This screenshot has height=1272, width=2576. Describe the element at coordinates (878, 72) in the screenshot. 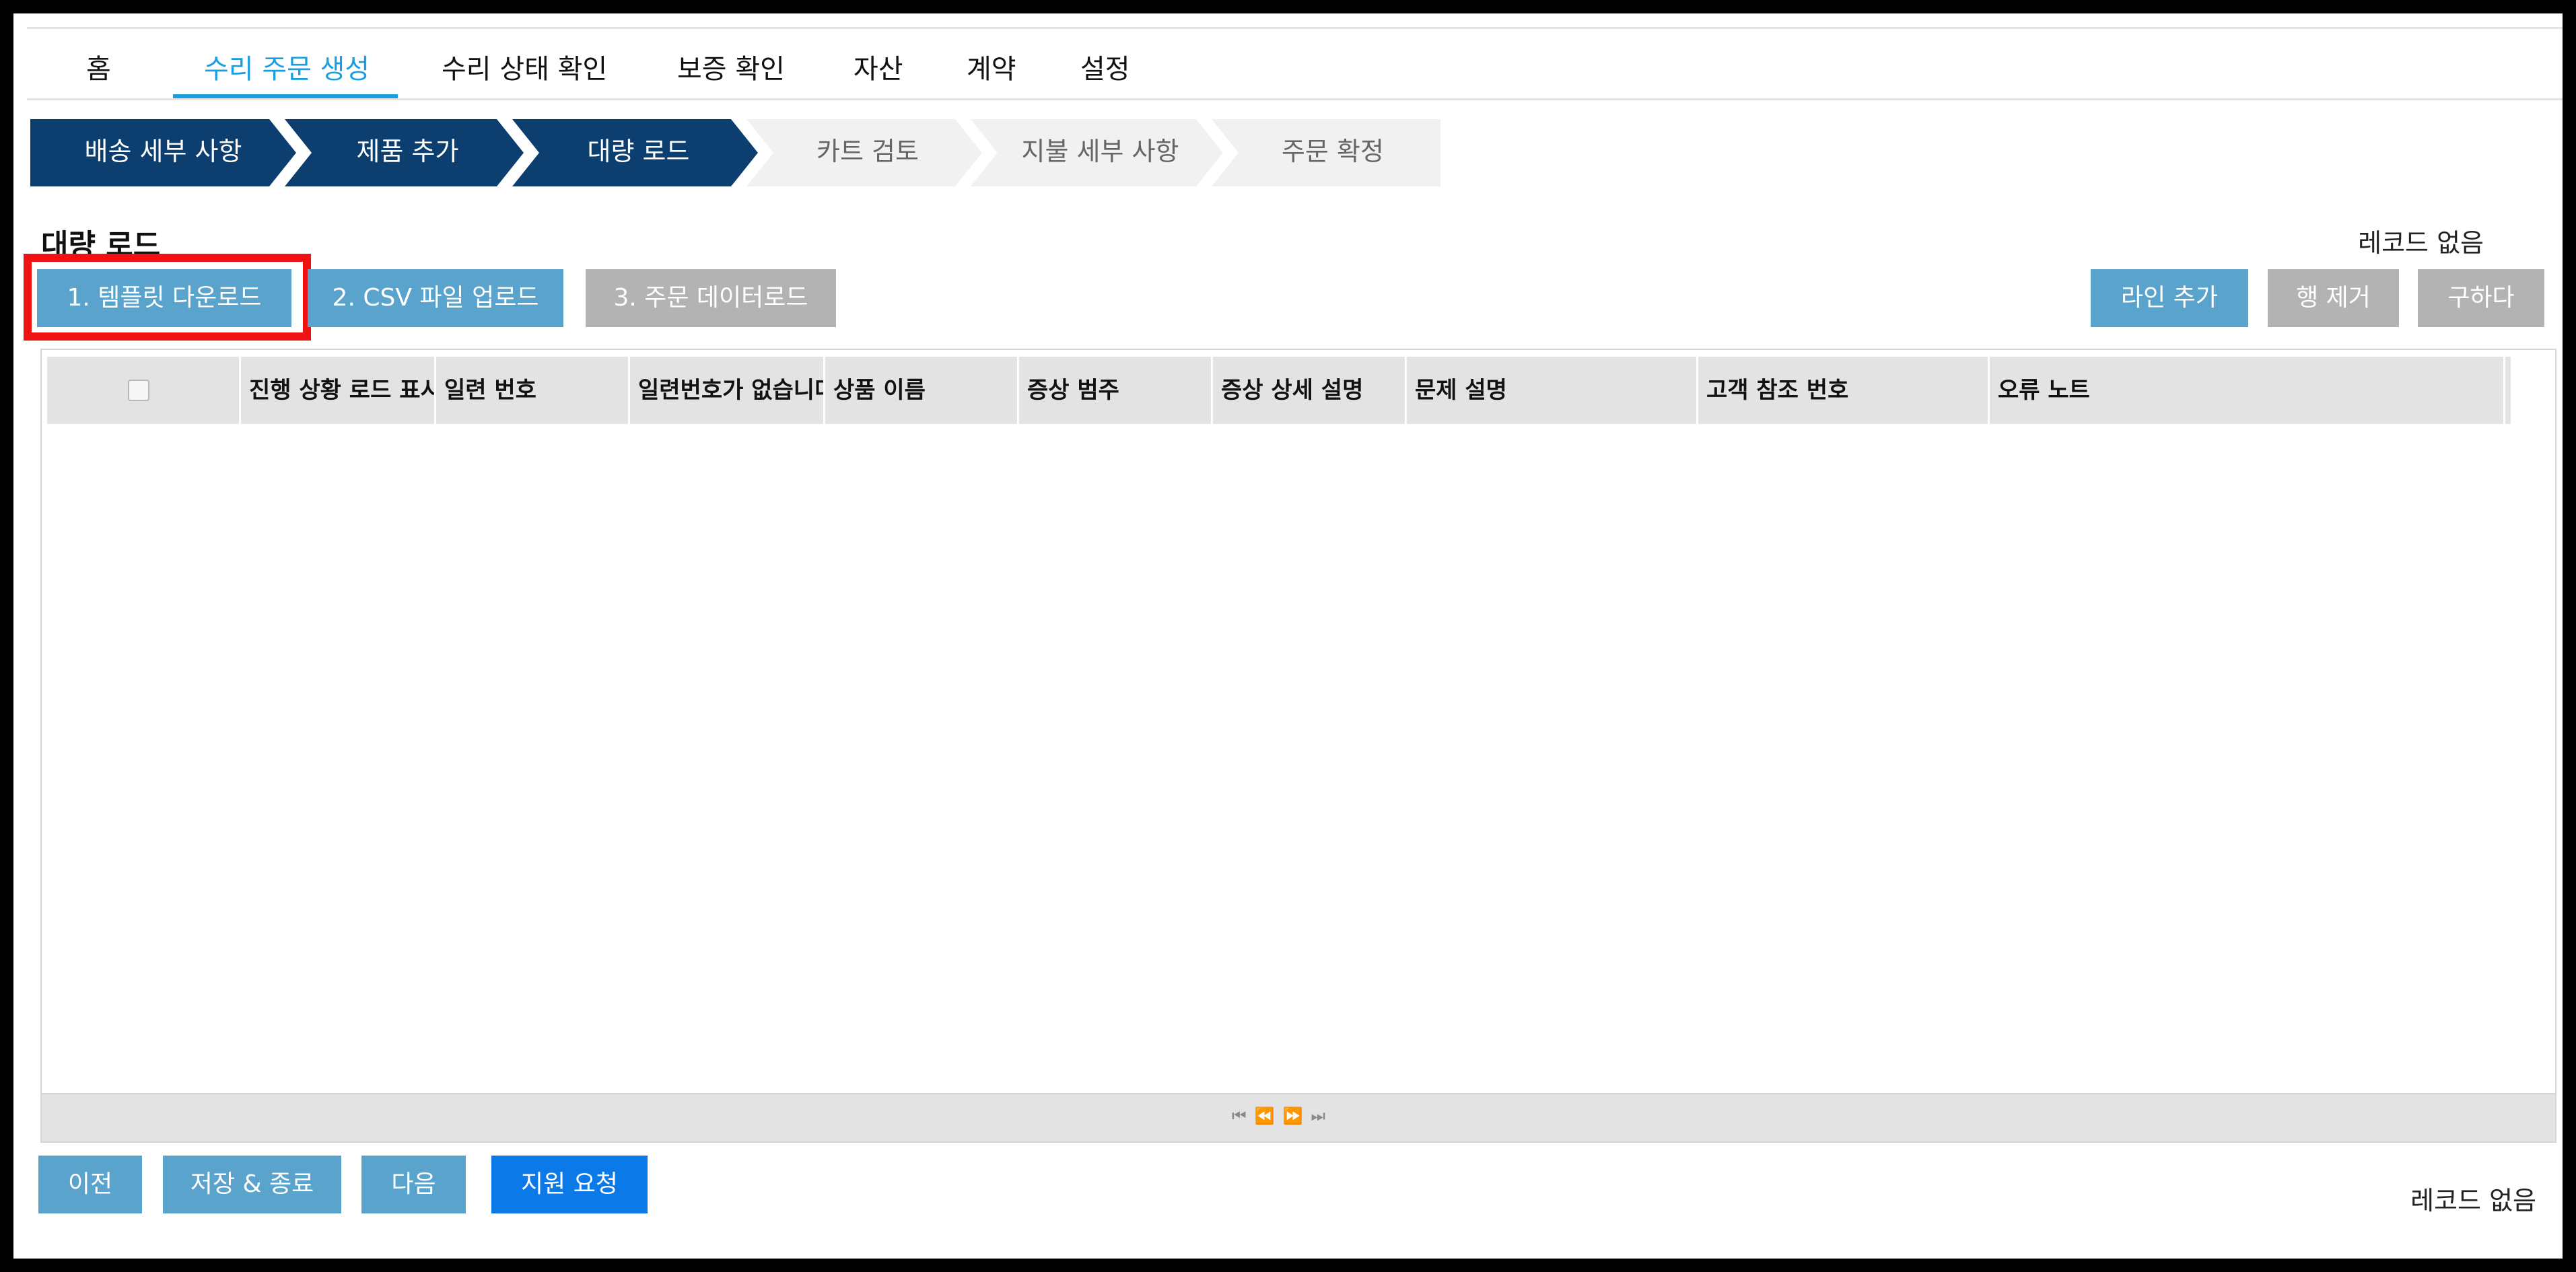

I see `nav-item-assets: 자산` at that location.